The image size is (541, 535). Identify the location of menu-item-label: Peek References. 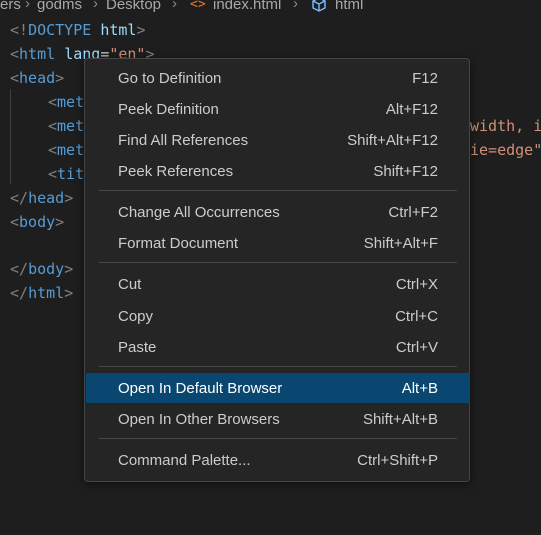
(176, 171).